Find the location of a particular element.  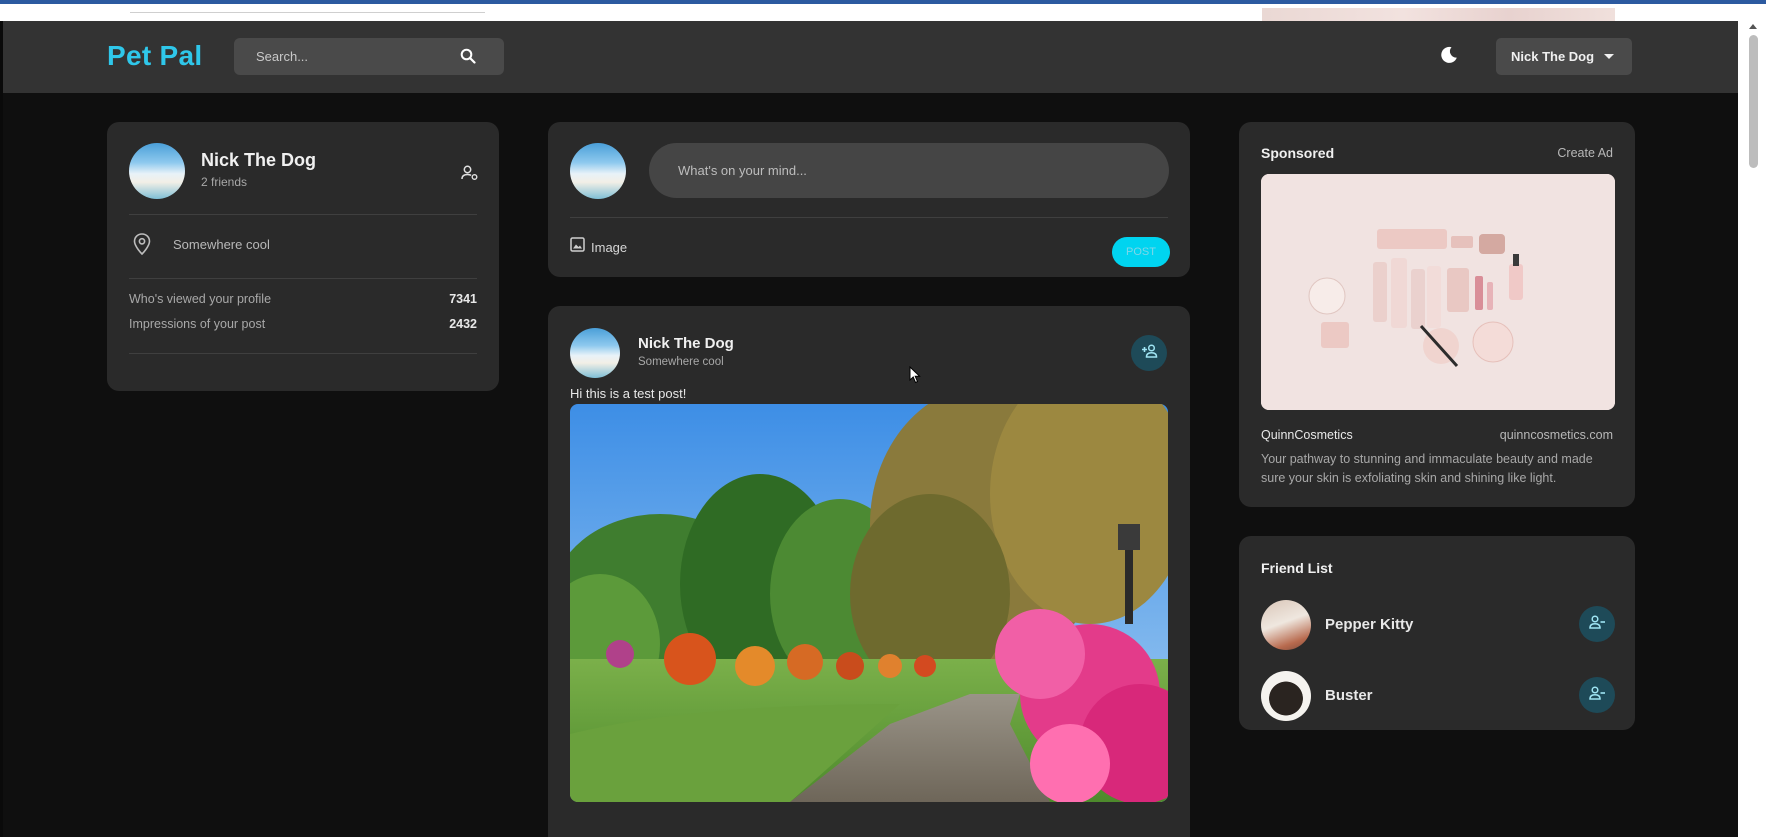

add-person-icon is located at coordinates (1149, 353).